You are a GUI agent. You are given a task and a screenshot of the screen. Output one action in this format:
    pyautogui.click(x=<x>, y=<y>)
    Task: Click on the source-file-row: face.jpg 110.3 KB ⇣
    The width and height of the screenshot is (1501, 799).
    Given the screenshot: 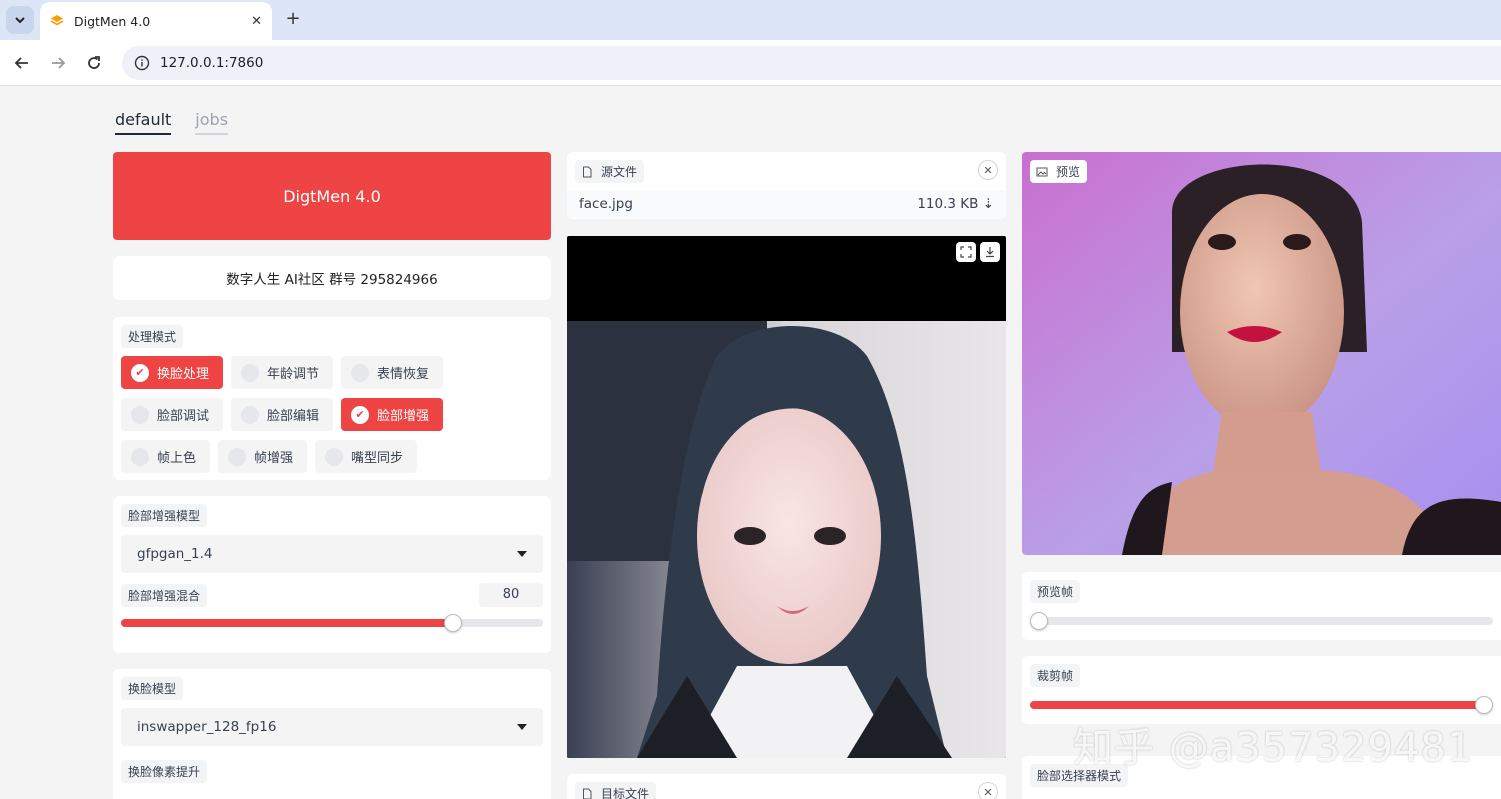 What is the action you would take?
    pyautogui.click(x=786, y=204)
    